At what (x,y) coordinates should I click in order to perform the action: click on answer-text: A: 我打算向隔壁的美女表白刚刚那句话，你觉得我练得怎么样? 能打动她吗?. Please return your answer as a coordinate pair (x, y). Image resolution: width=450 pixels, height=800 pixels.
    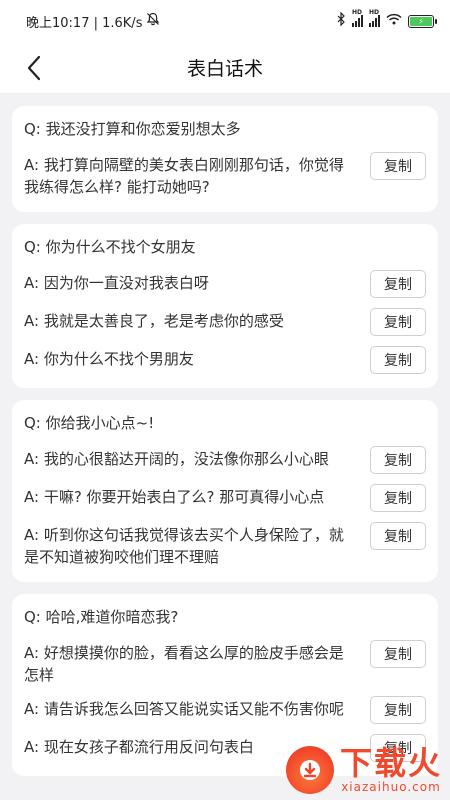
    Looking at the image, I should click on (184, 176).